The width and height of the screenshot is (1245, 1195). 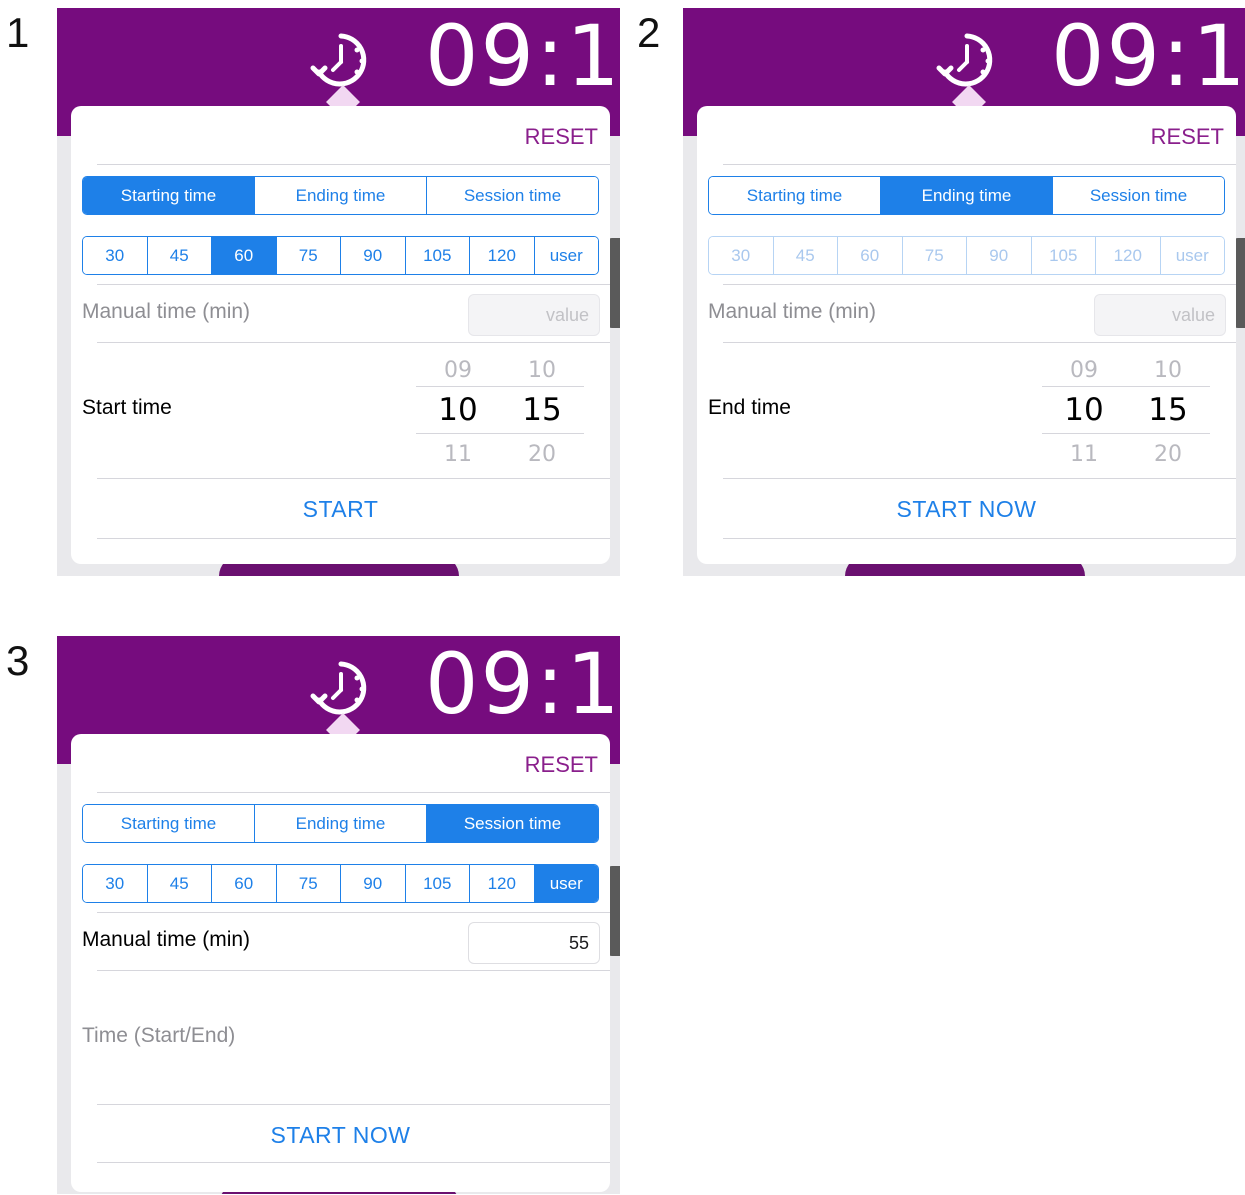 What do you see at coordinates (127, 407) in the screenshot?
I see `start-time-label: Start time` at bounding box center [127, 407].